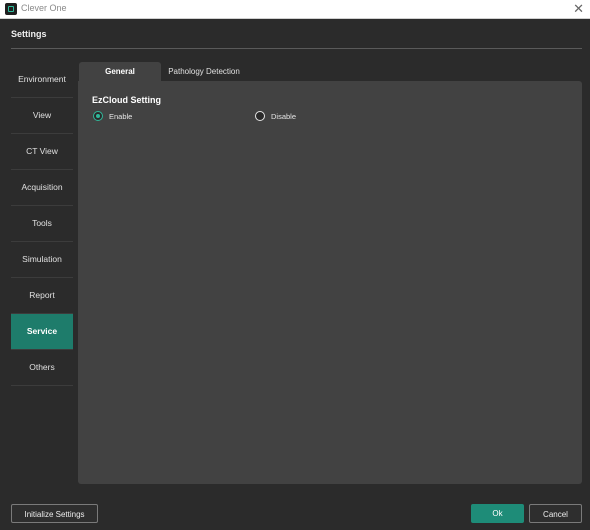  Describe the element at coordinates (54, 513) in the screenshot. I see `initialize-settings-button: Initialize Settings` at that location.